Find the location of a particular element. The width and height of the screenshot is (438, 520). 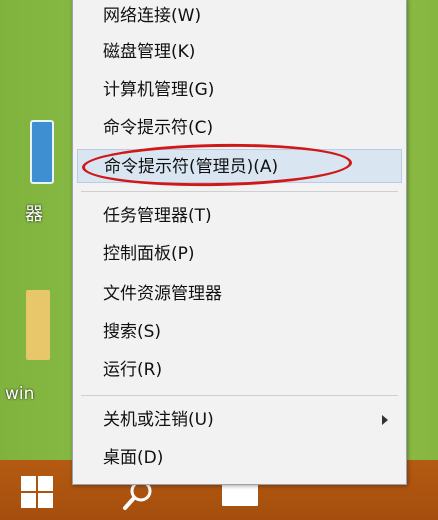

desktop-folder-icon is located at coordinates (38, 325).